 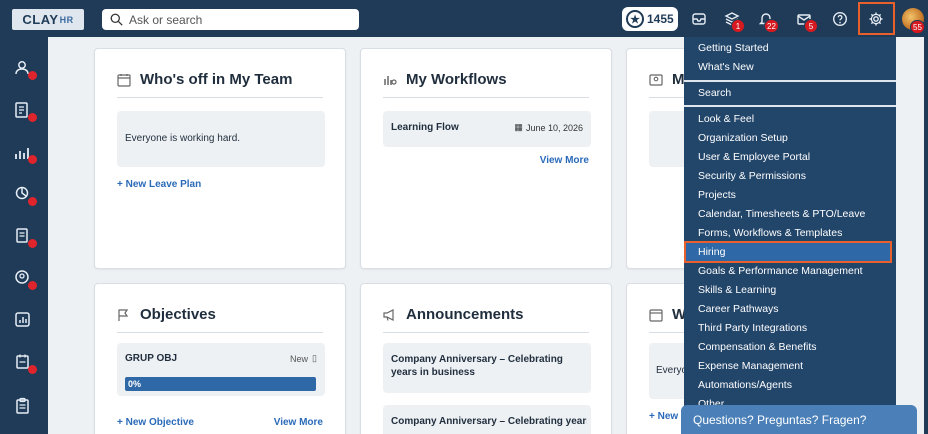 I want to click on announcement-text: Company Anniversary – Celebrating years, so click(x=489, y=421).